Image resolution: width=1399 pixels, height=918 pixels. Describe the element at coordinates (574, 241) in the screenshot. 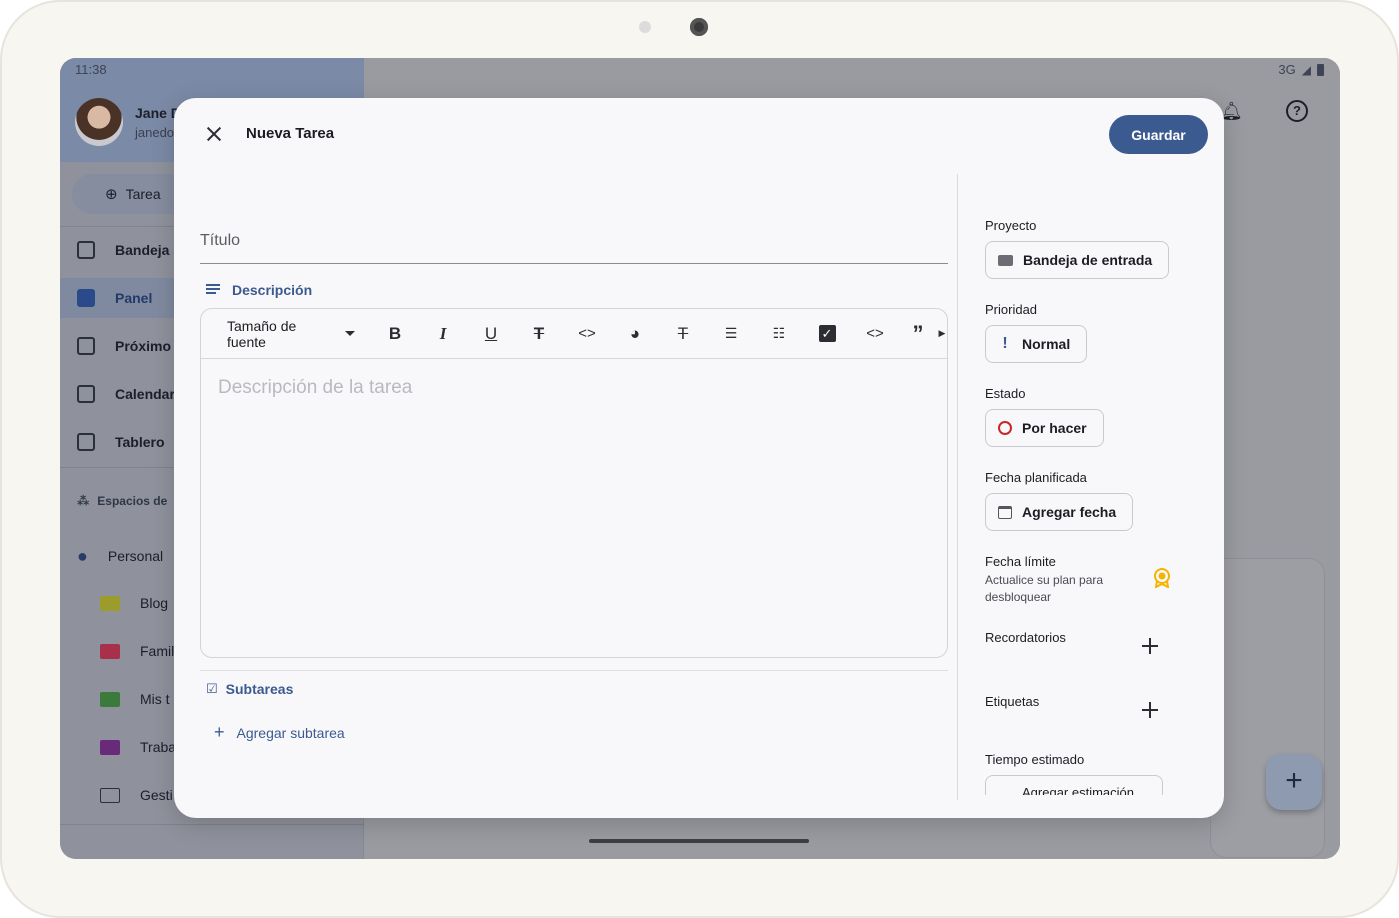

I see `title-input` at that location.